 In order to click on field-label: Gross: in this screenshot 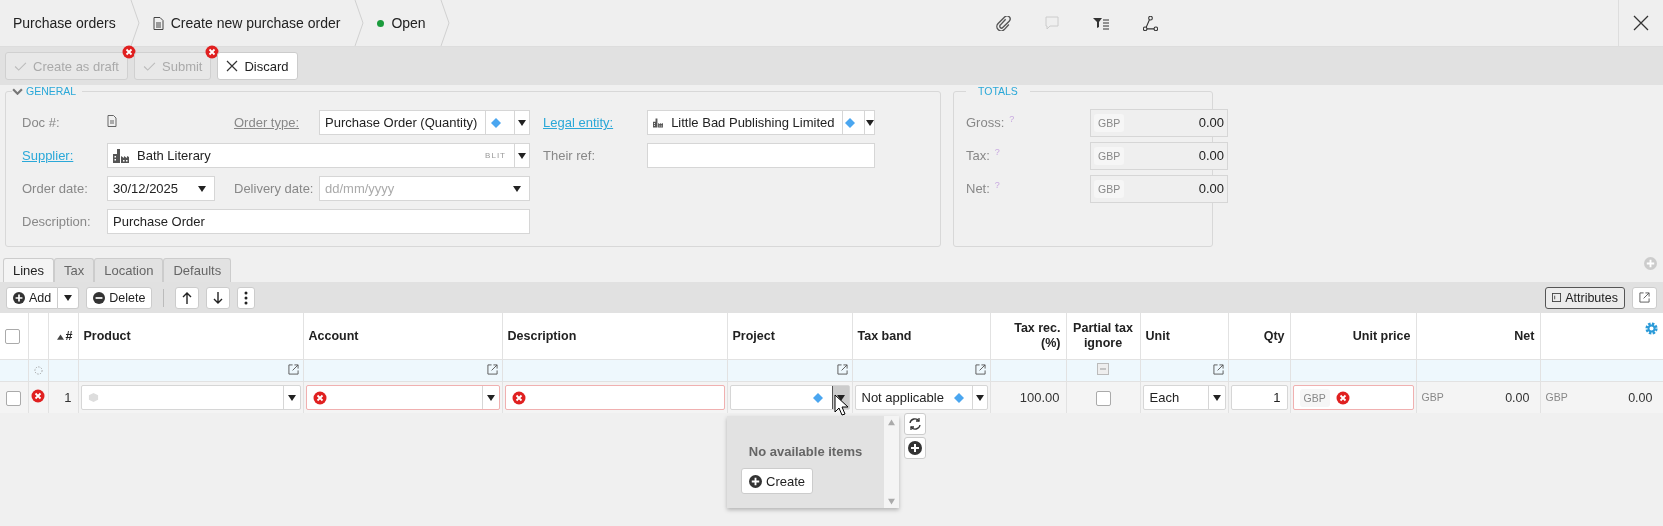, I will do `click(985, 123)`.